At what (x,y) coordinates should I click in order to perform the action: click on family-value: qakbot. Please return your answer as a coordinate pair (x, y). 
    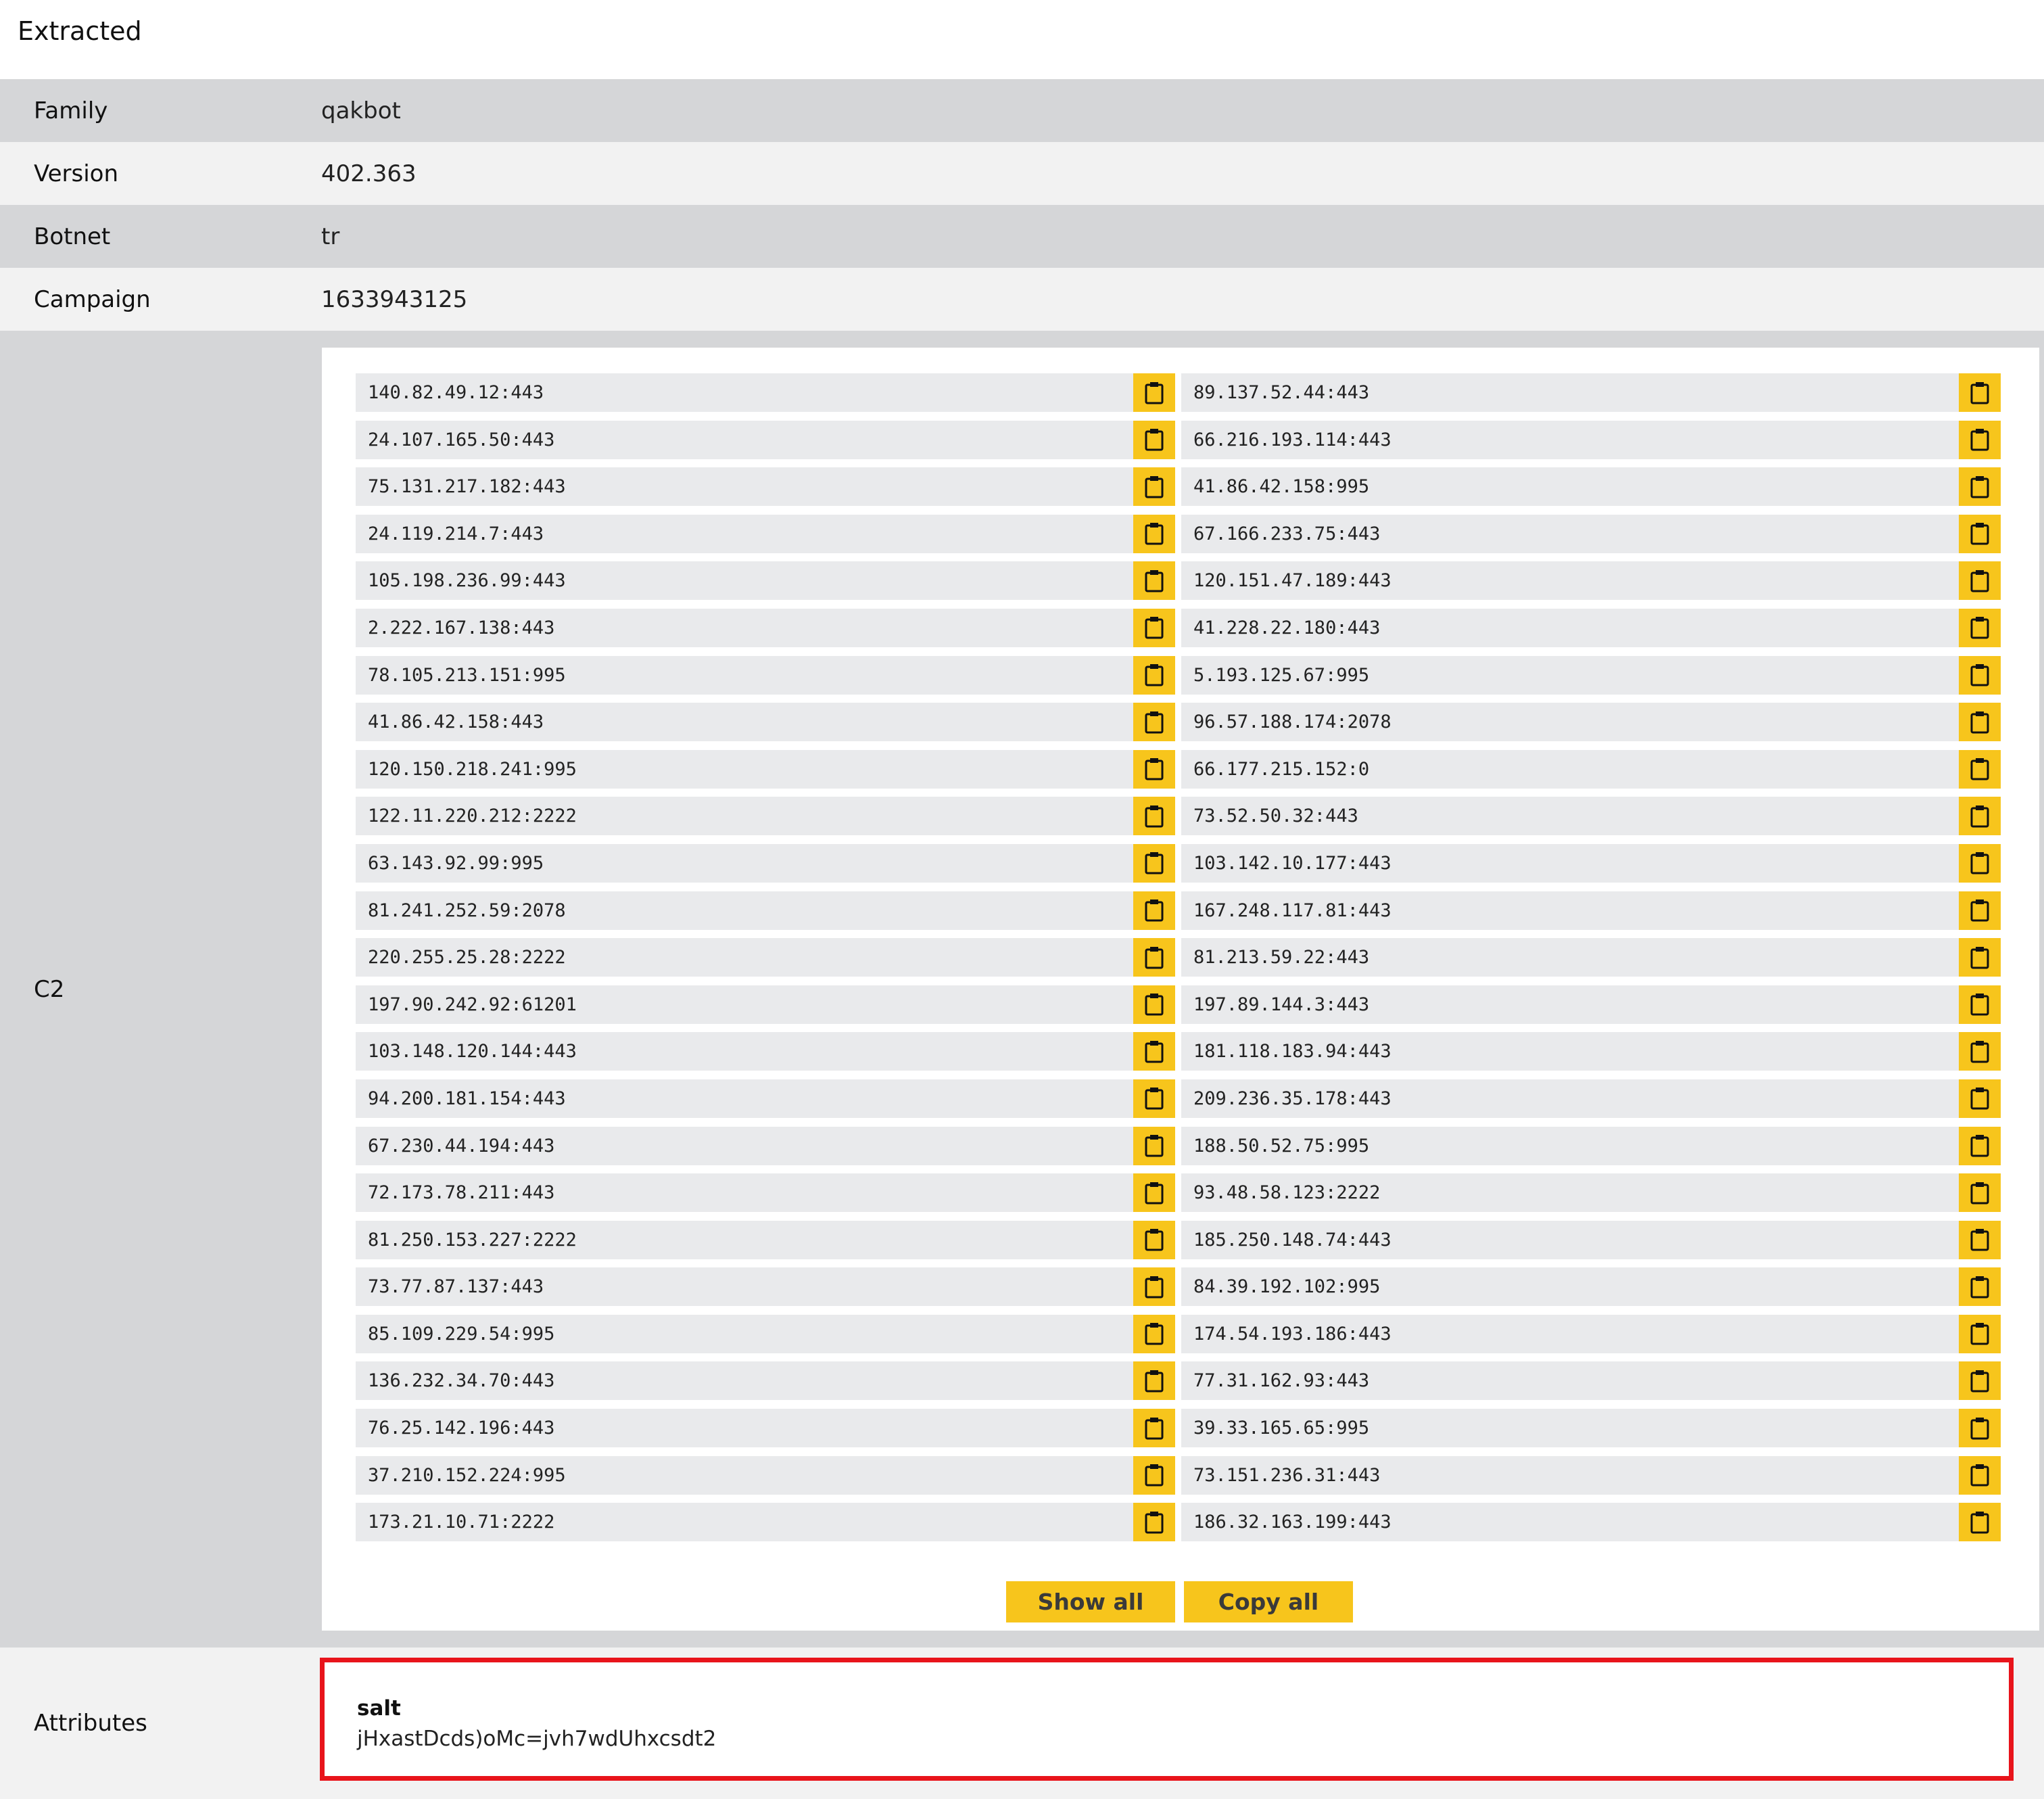
    Looking at the image, I should click on (361, 110).